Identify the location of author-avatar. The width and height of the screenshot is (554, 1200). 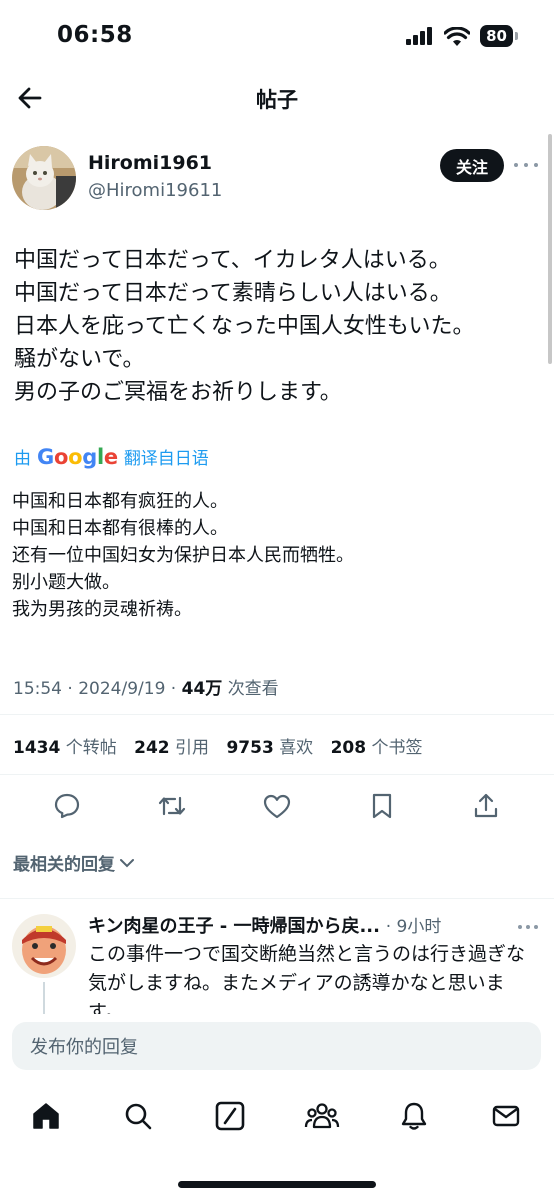
(44, 178).